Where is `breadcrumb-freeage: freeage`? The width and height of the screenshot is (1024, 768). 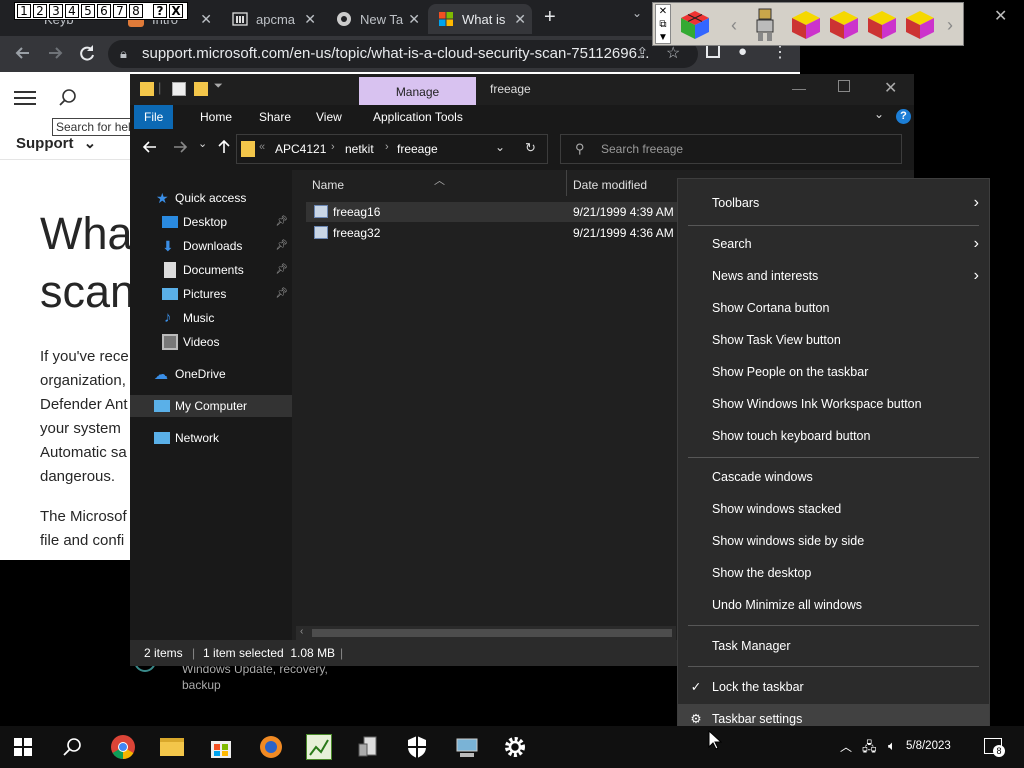 breadcrumb-freeage: freeage is located at coordinates (417, 149).